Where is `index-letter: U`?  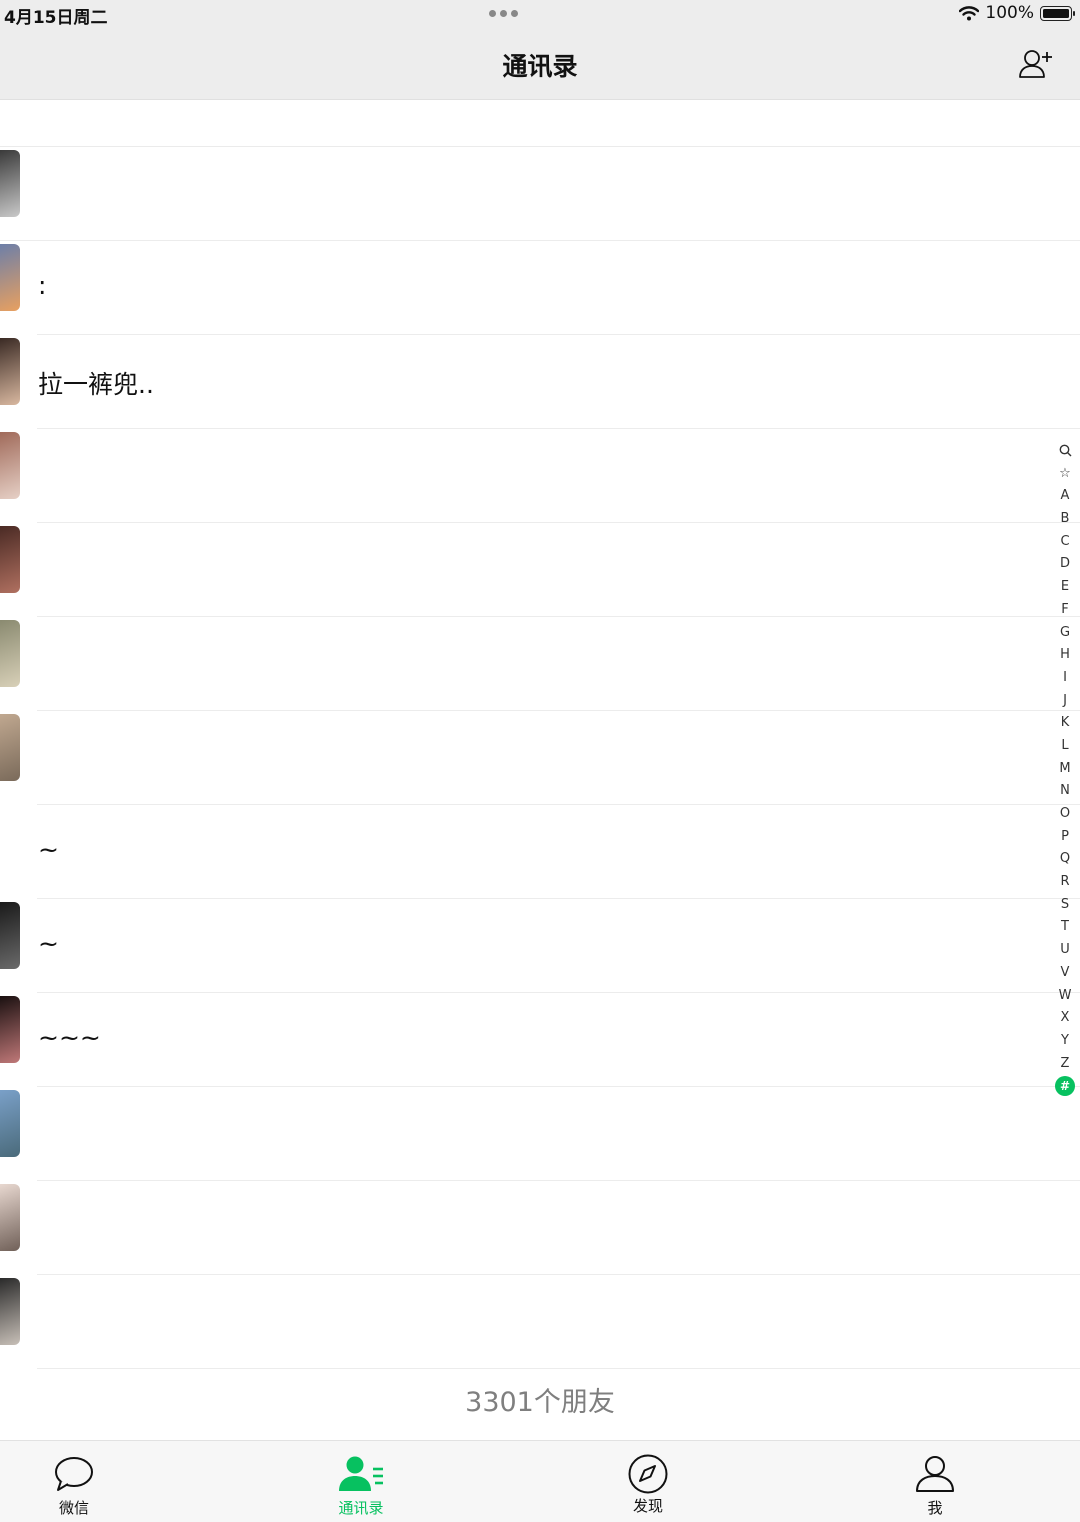
index-letter: U is located at coordinates (1065, 950).